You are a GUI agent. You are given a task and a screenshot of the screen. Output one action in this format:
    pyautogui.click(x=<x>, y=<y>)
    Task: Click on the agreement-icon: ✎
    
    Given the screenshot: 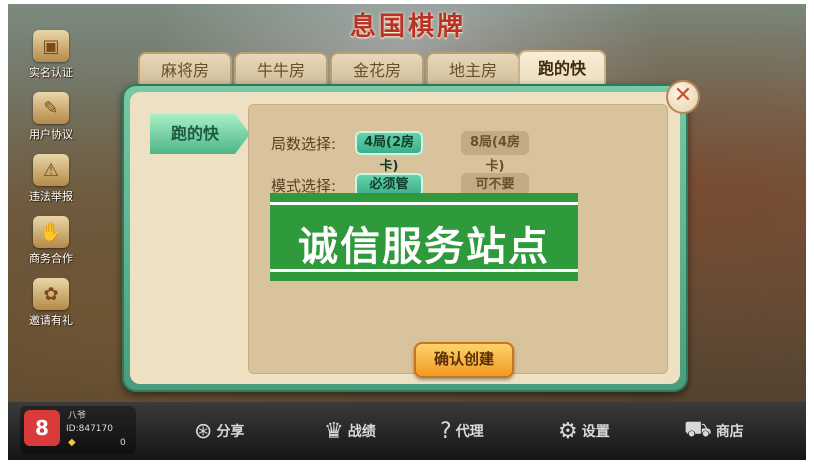 What is the action you would take?
    pyautogui.click(x=51, y=108)
    